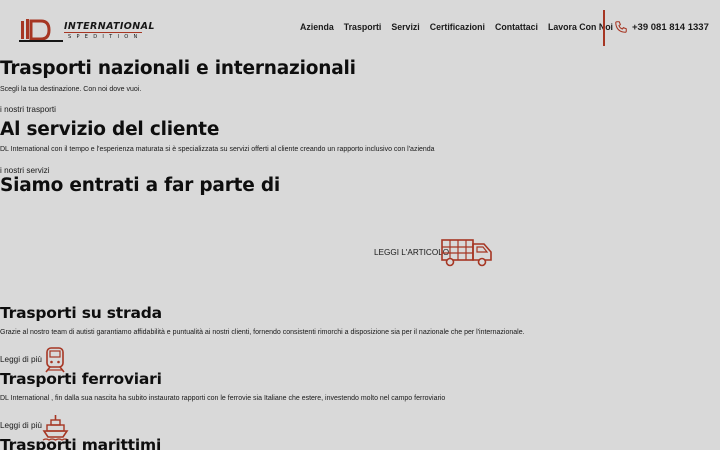  Describe the element at coordinates (516, 27) in the screenshot. I see `nav-item-contattaci: Contattaci` at that location.